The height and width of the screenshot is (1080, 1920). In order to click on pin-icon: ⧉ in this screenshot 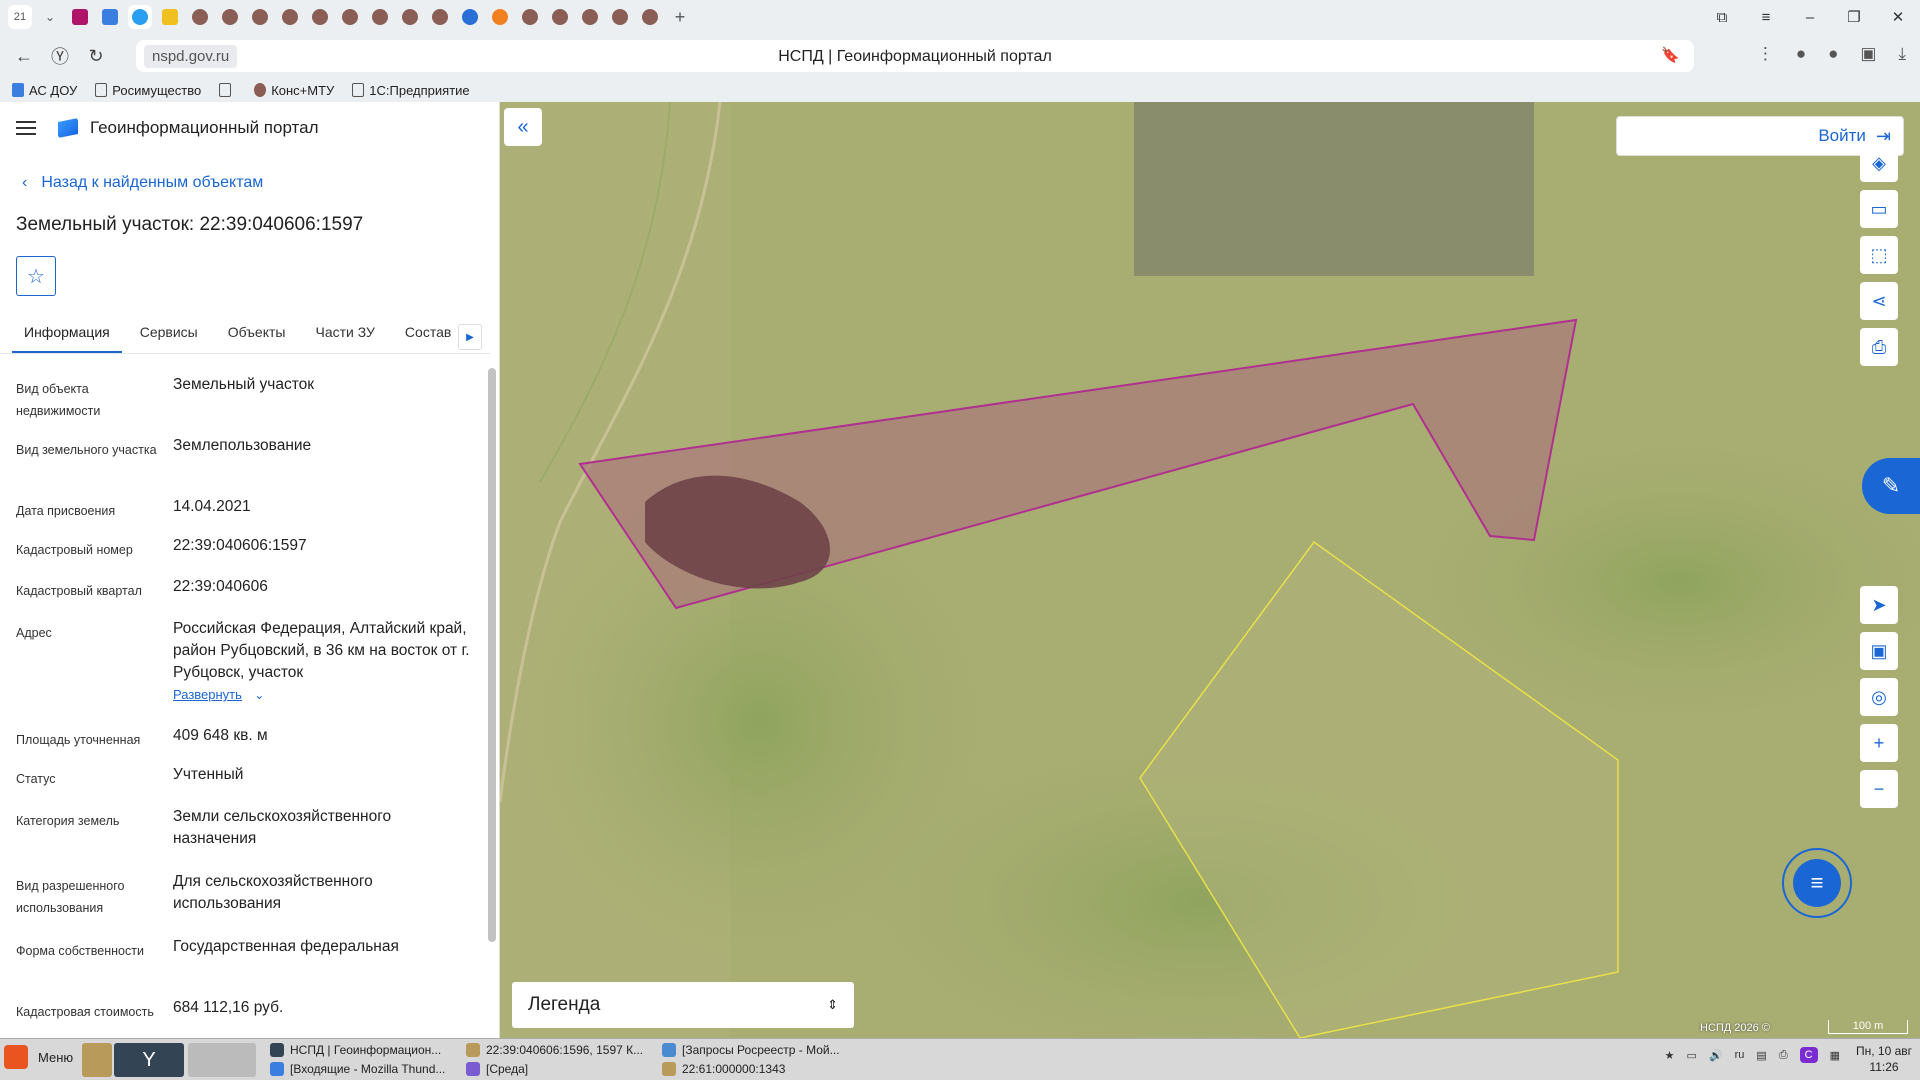, I will do `click(1722, 17)`.